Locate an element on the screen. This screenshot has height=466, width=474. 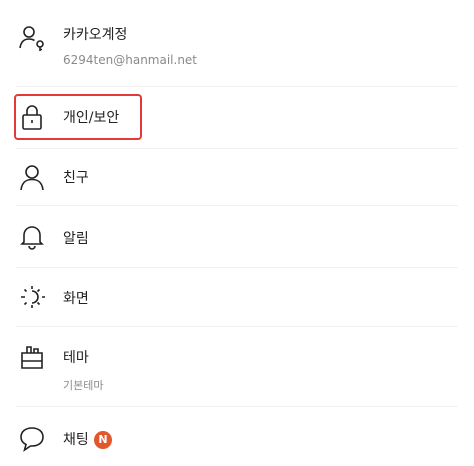
account-email: 6294ten@hanmail.net is located at coordinates (130, 60).